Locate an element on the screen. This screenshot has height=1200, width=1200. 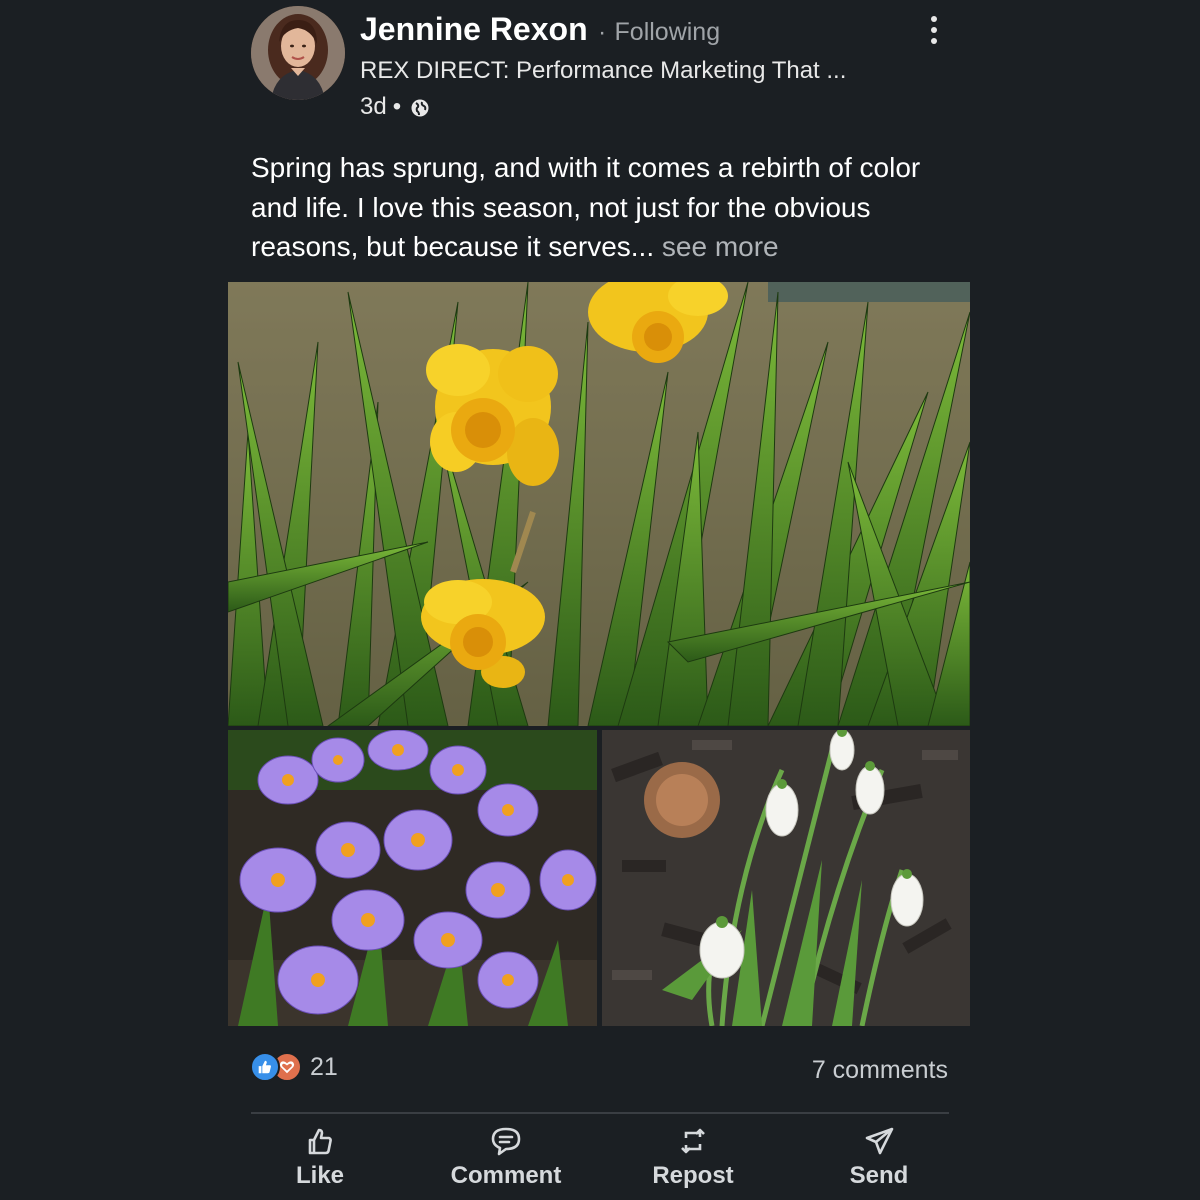
actions-divider is located at coordinates (600, 1113).